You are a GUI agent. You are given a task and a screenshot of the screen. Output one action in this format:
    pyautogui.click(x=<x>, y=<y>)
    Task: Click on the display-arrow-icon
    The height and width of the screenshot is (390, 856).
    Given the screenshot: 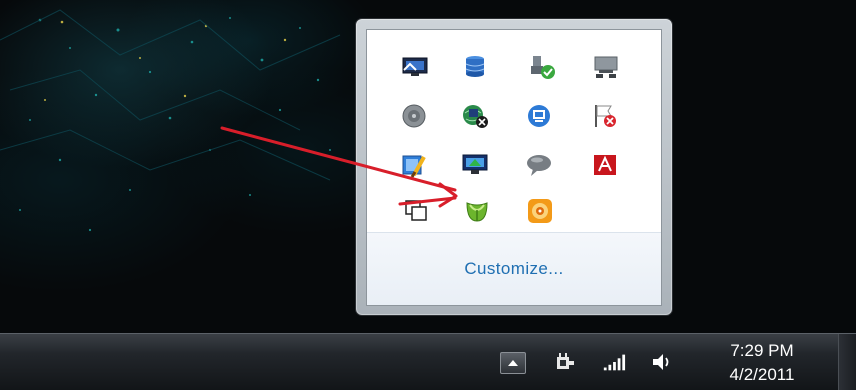 What is the action you would take?
    pyautogui.click(x=475, y=165)
    